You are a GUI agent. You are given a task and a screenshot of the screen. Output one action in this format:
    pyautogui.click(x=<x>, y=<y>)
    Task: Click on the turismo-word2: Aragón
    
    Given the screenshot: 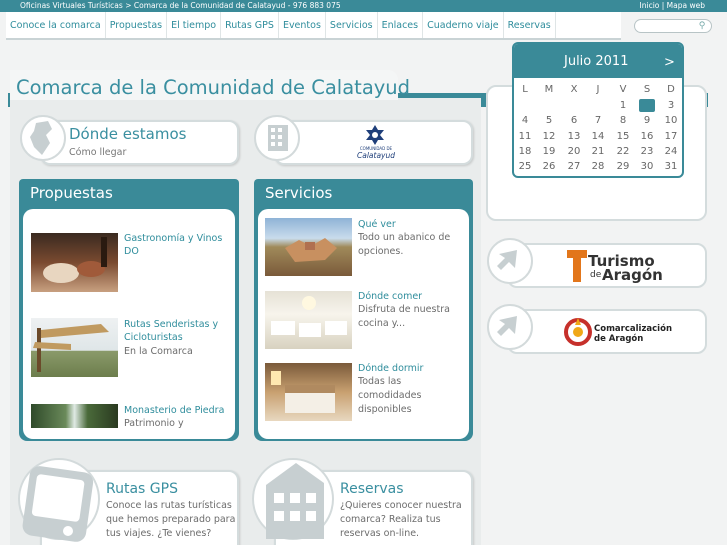 What is the action you would take?
    pyautogui.click(x=632, y=275)
    